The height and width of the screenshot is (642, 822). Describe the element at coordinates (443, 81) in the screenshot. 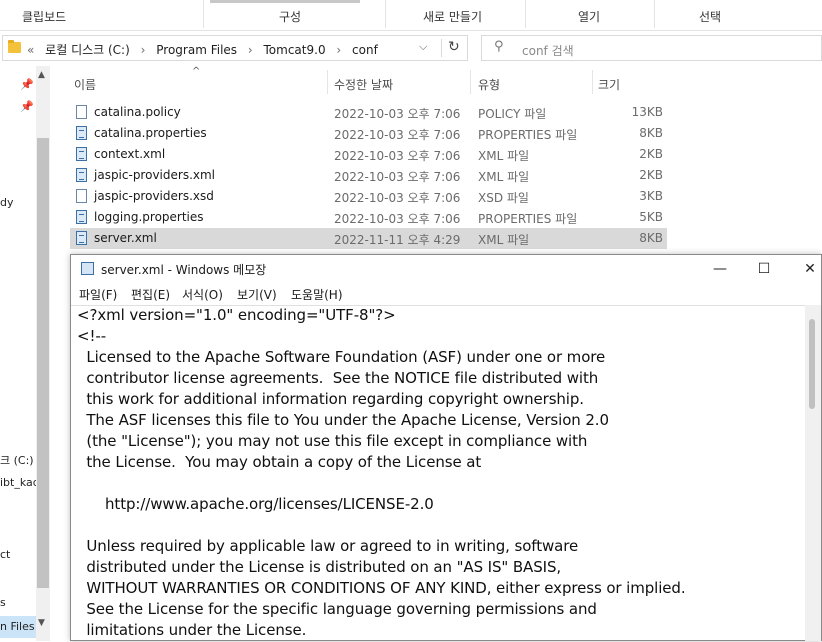

I see `column-headers: ^ 이름 수정한 날짜 유형 크기` at that location.